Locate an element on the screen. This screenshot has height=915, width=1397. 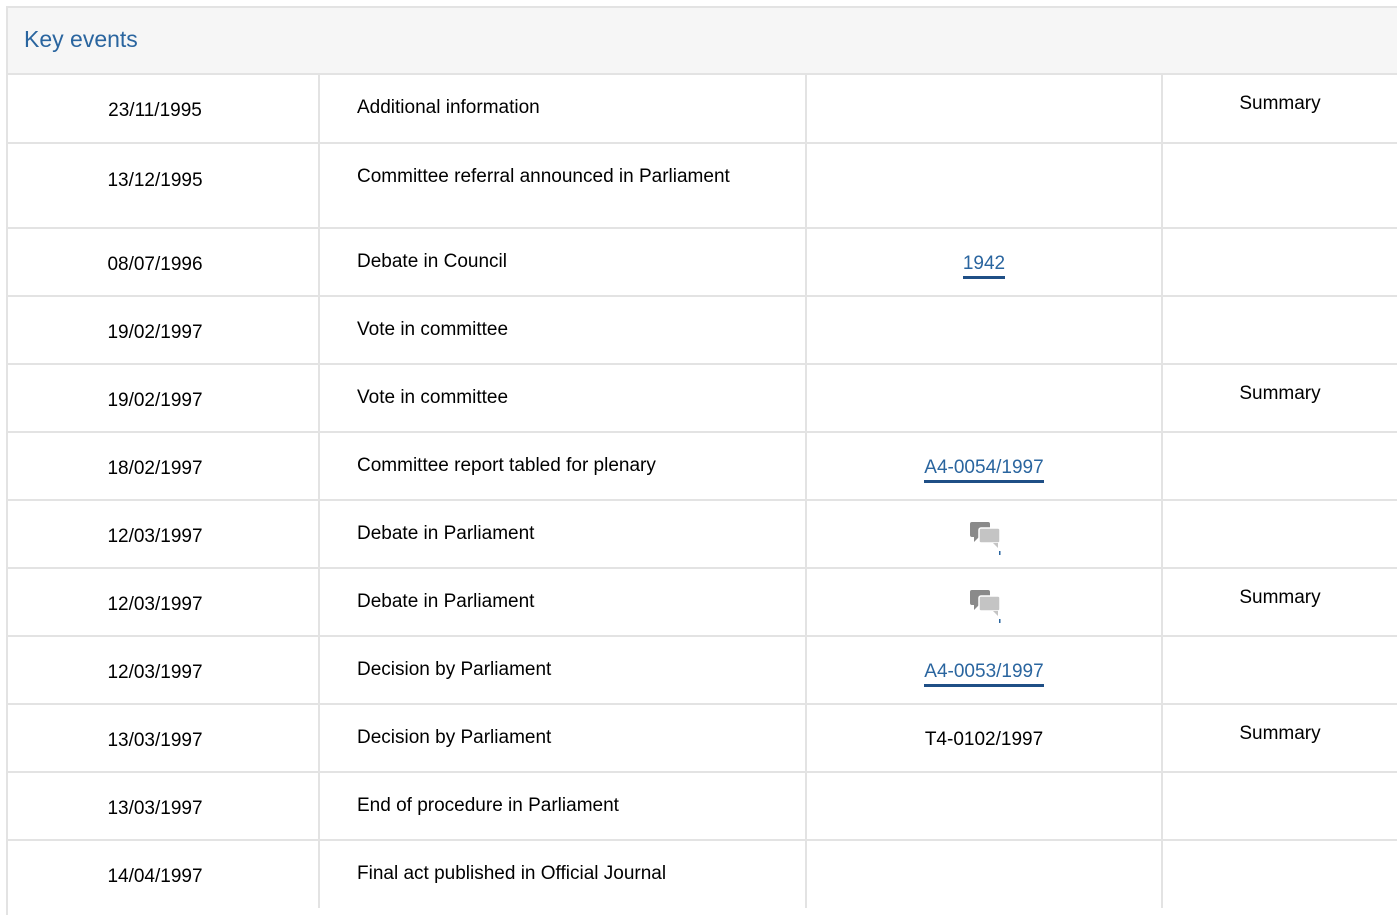
panel-title: Key events is located at coordinates (81, 39).